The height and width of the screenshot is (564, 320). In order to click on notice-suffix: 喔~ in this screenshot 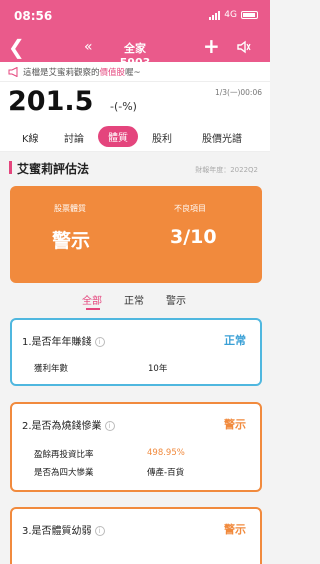, I will do `click(133, 72)`.